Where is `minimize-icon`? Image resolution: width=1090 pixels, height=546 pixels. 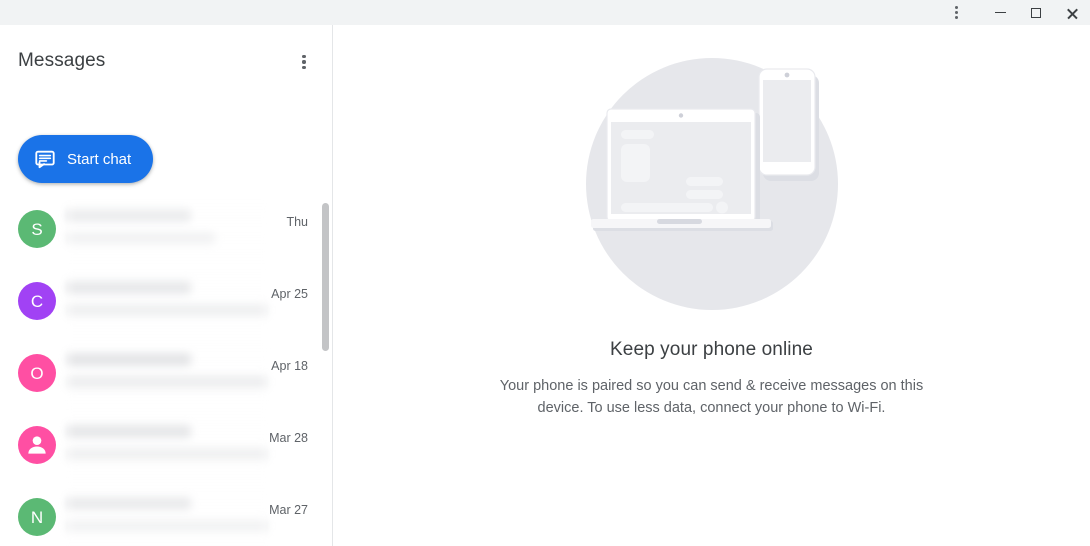 minimize-icon is located at coordinates (1000, 12).